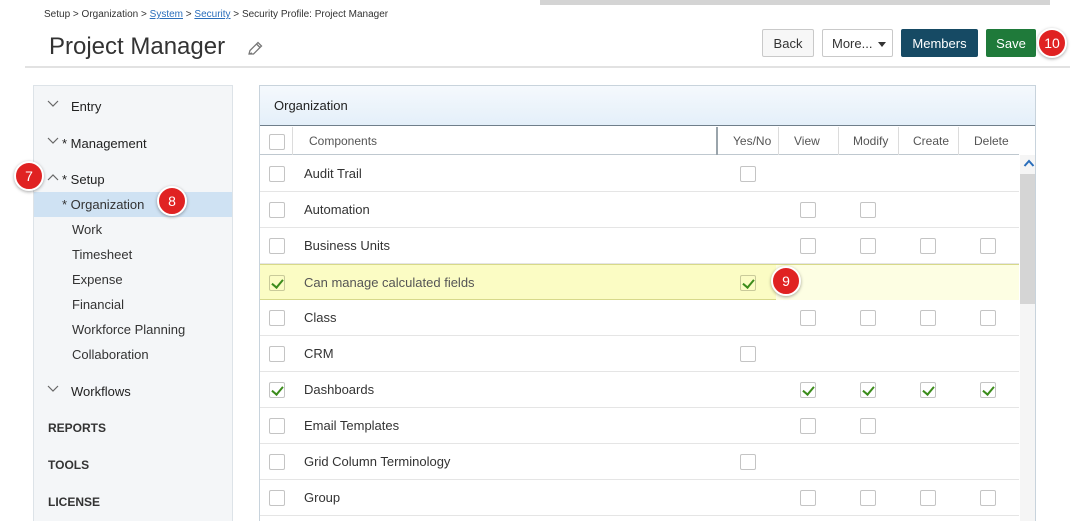 The height and width of the screenshot is (521, 1083). What do you see at coordinates (133, 428) in the screenshot?
I see `sidebar-item-reports: REPORTS` at bounding box center [133, 428].